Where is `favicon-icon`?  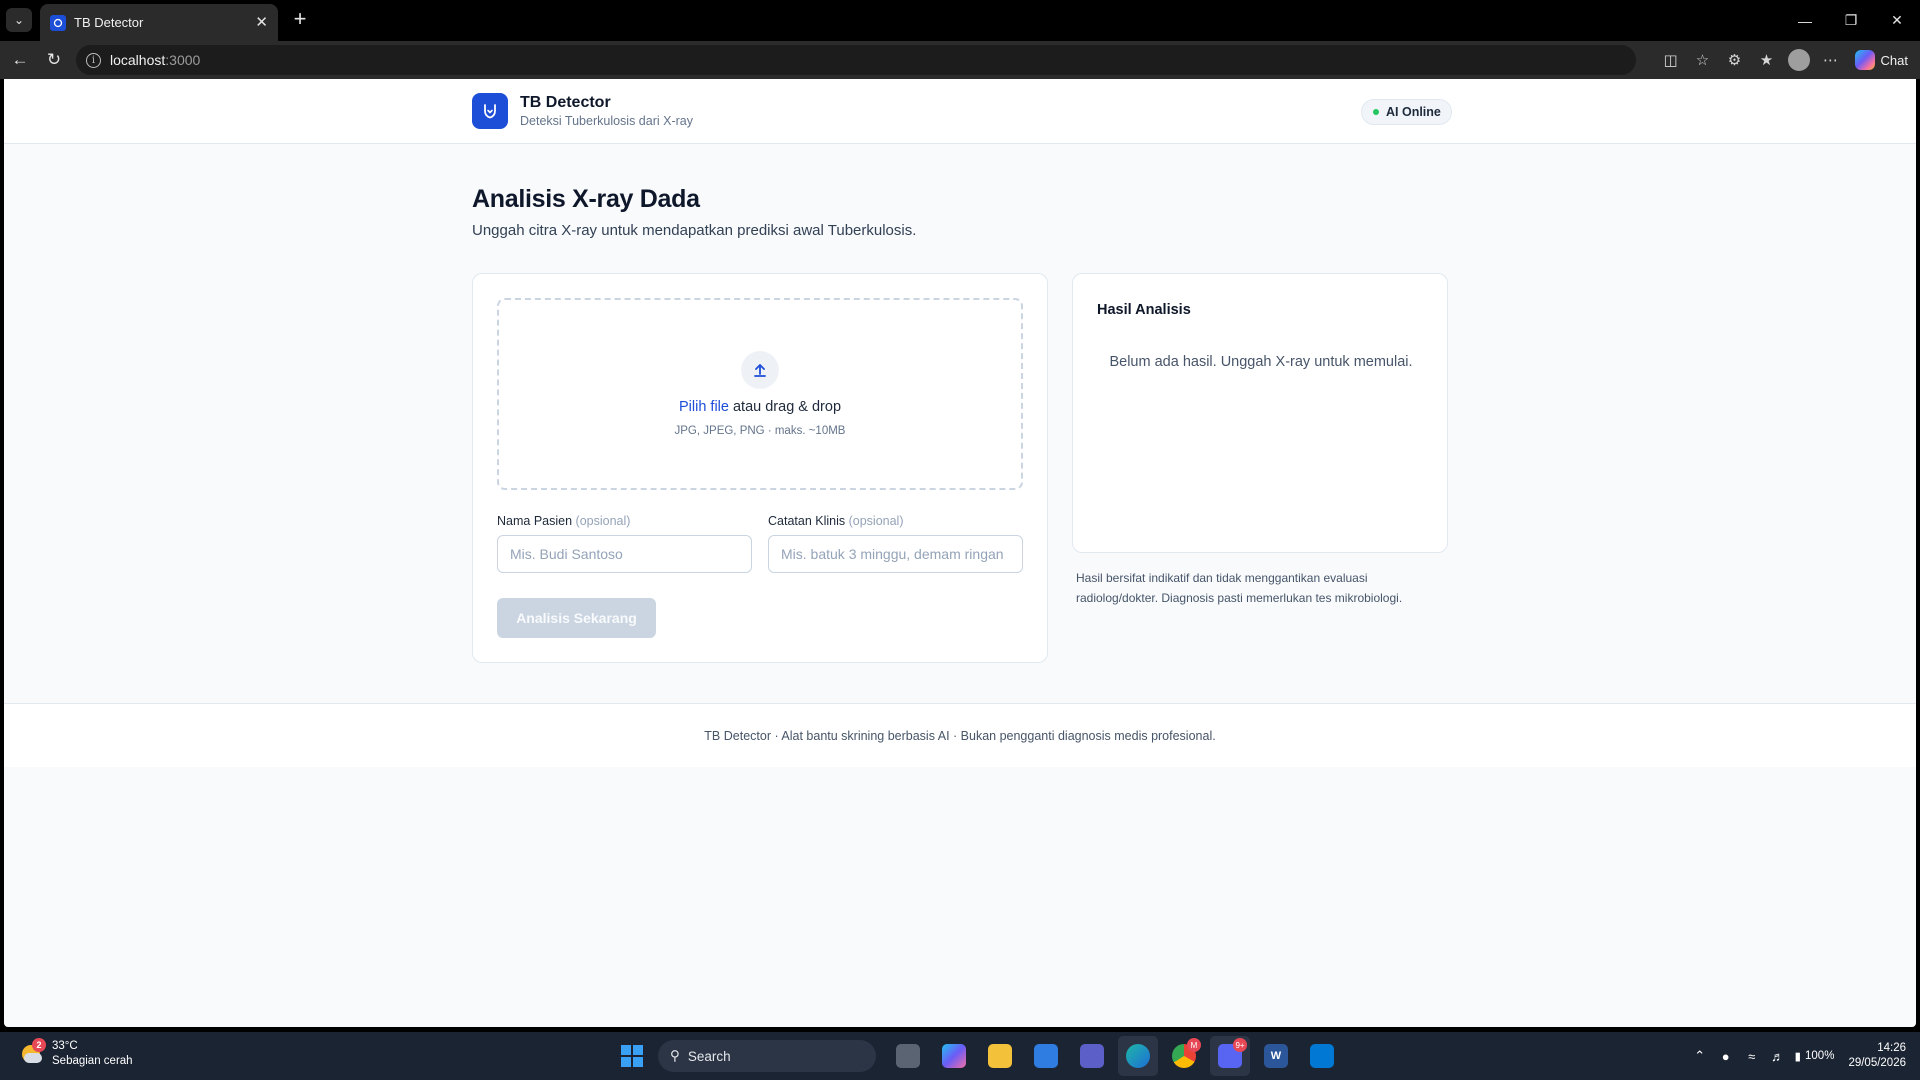
favicon-icon is located at coordinates (58, 22).